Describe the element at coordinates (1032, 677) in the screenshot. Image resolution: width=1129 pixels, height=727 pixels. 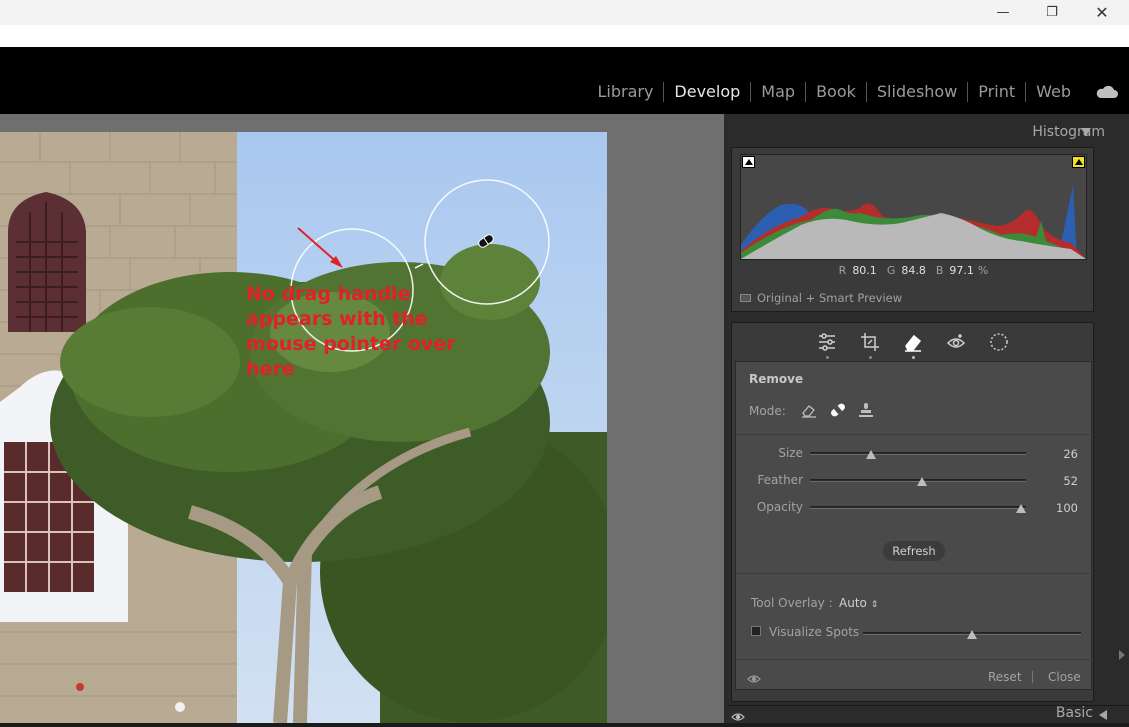
I see `footer-divider` at that location.